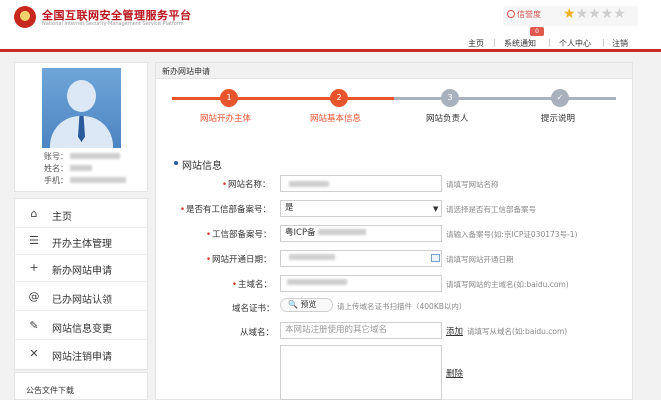  I want to click on section-title: 网站信息, so click(202, 166).